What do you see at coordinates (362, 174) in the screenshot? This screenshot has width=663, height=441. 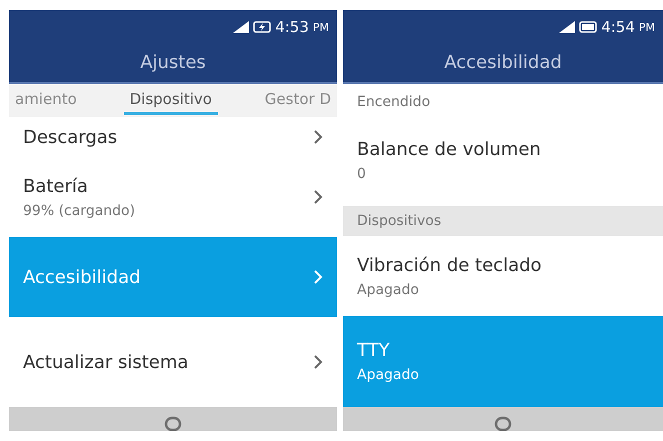 I see `setting-value: 0` at bounding box center [362, 174].